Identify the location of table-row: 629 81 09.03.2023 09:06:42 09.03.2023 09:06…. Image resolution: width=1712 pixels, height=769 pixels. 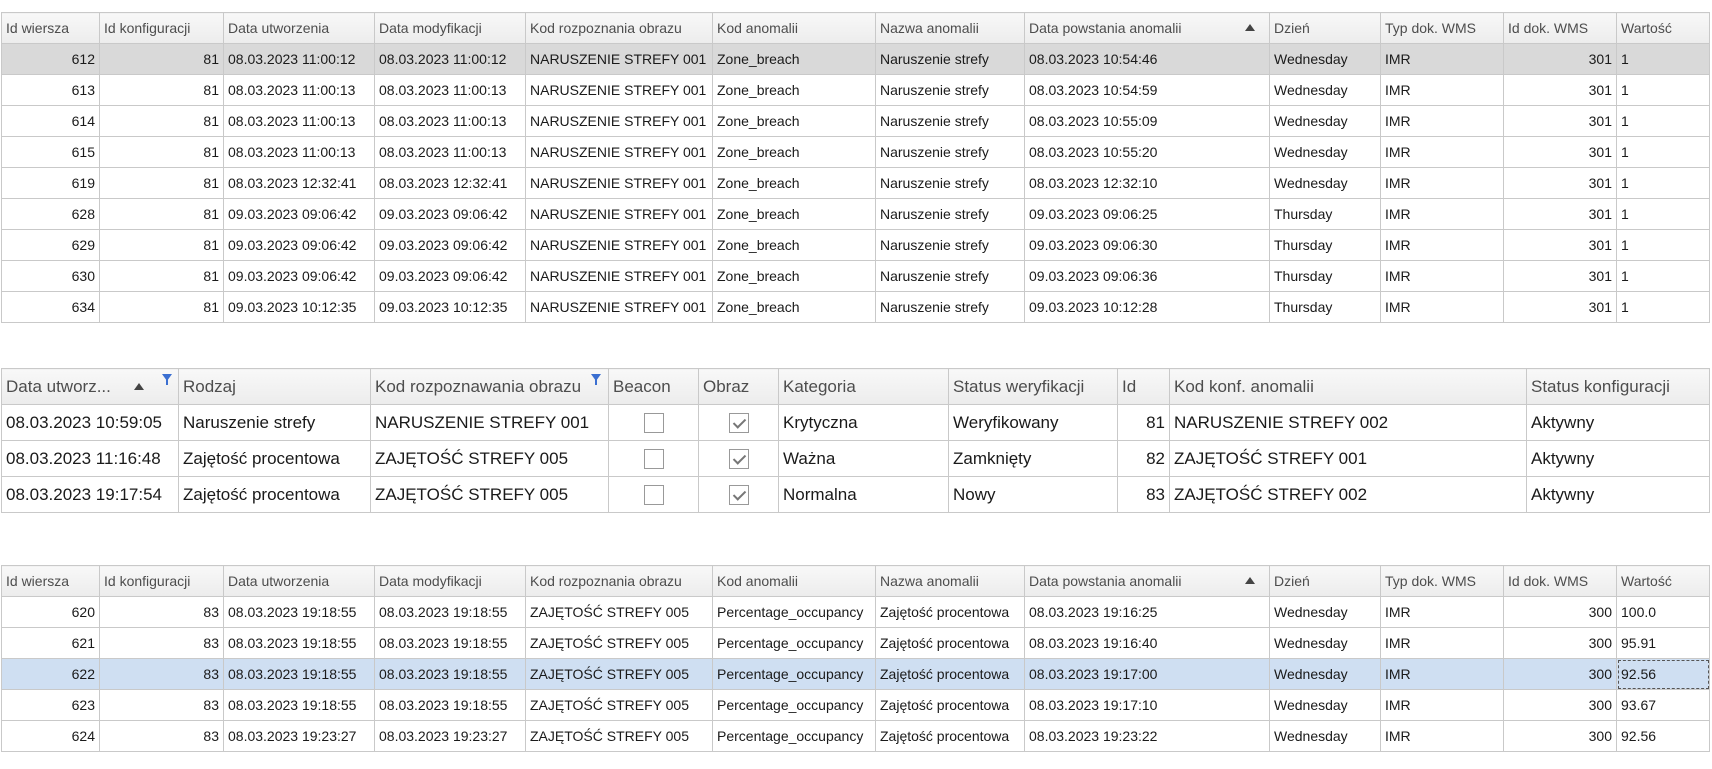
(855, 245).